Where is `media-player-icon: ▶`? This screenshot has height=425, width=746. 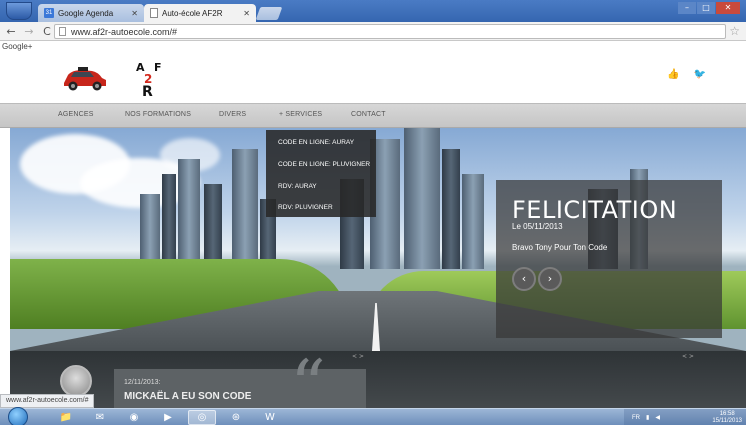
media-player-icon: ▶ is located at coordinates (168, 417).